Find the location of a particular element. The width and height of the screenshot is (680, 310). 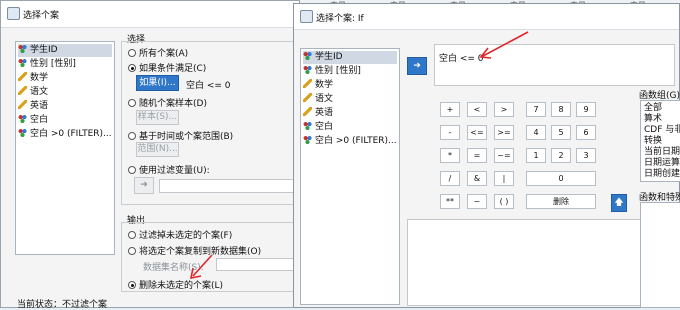

annotation-arrow-expression is located at coordinates (504, 45).